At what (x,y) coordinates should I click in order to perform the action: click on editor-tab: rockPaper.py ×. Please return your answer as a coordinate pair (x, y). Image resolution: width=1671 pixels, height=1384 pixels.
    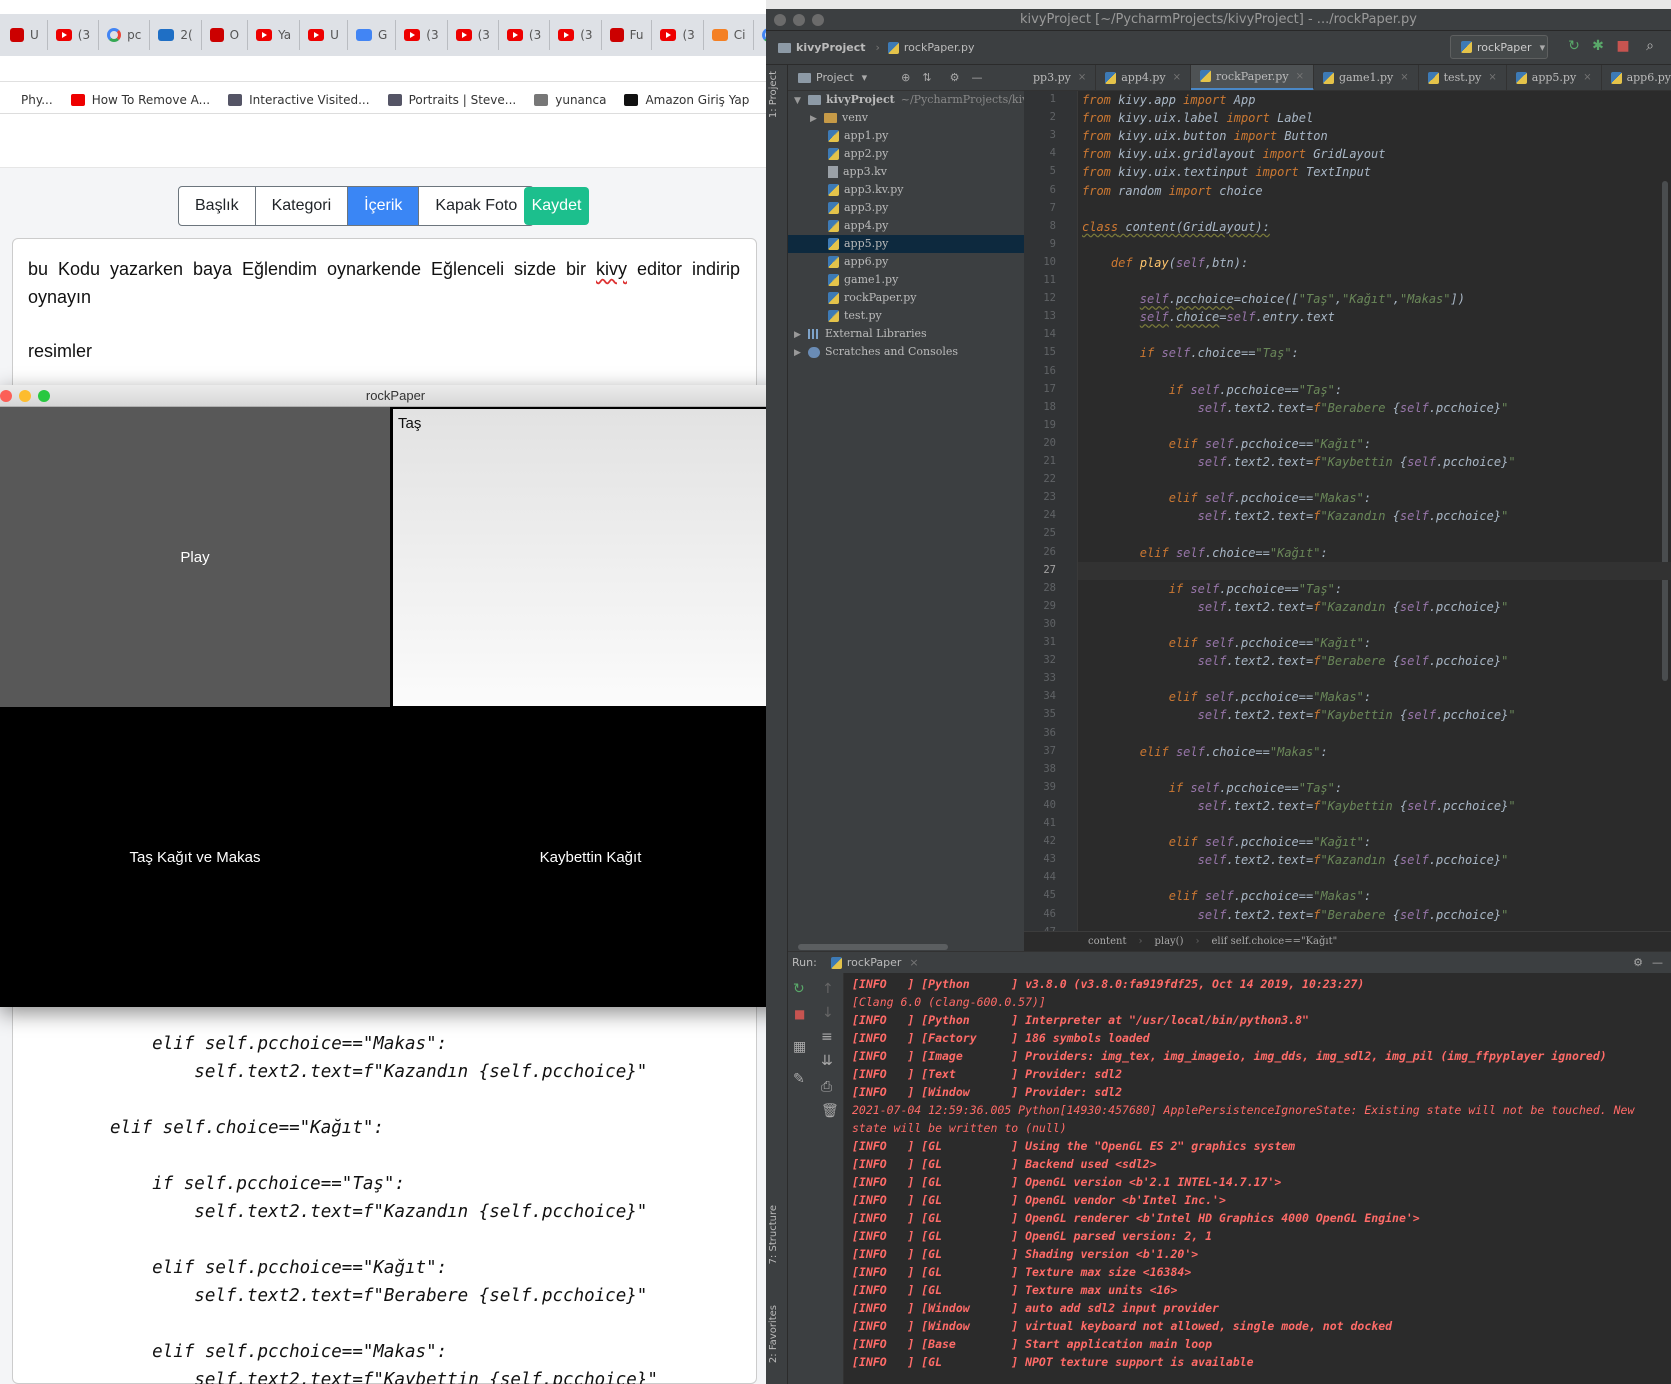
    Looking at the image, I should click on (1252, 77).